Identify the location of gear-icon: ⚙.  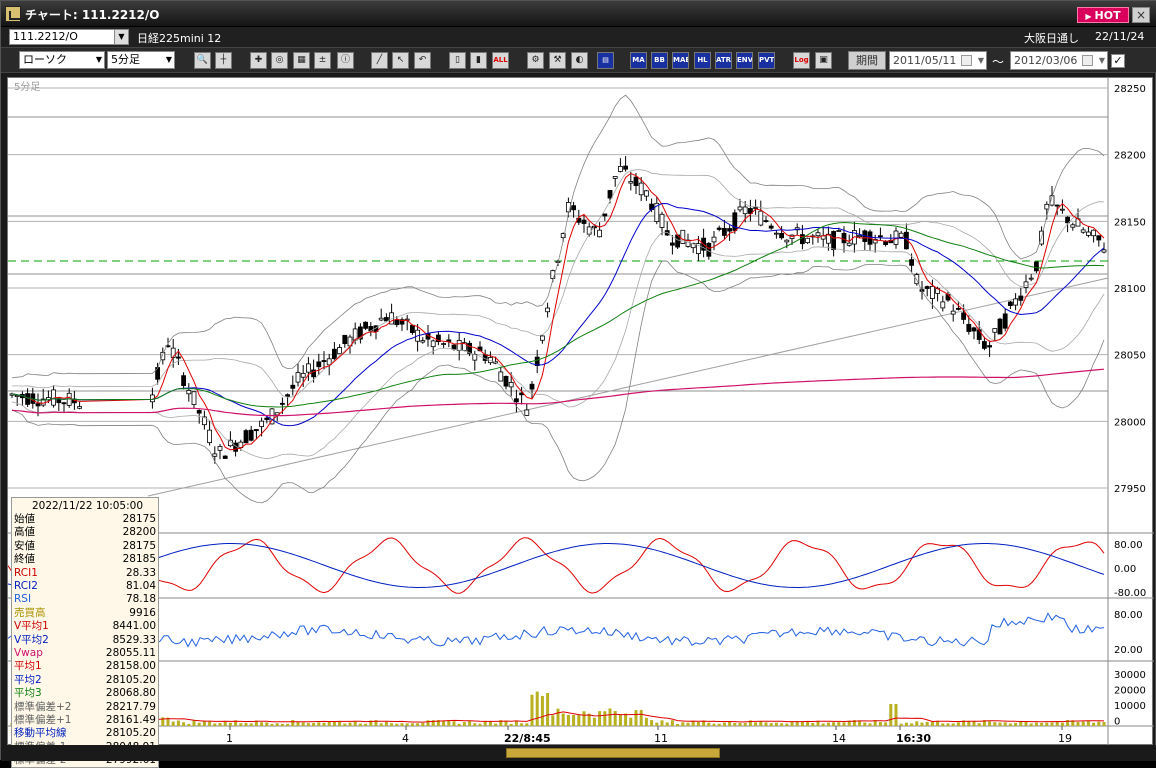
(535, 60).